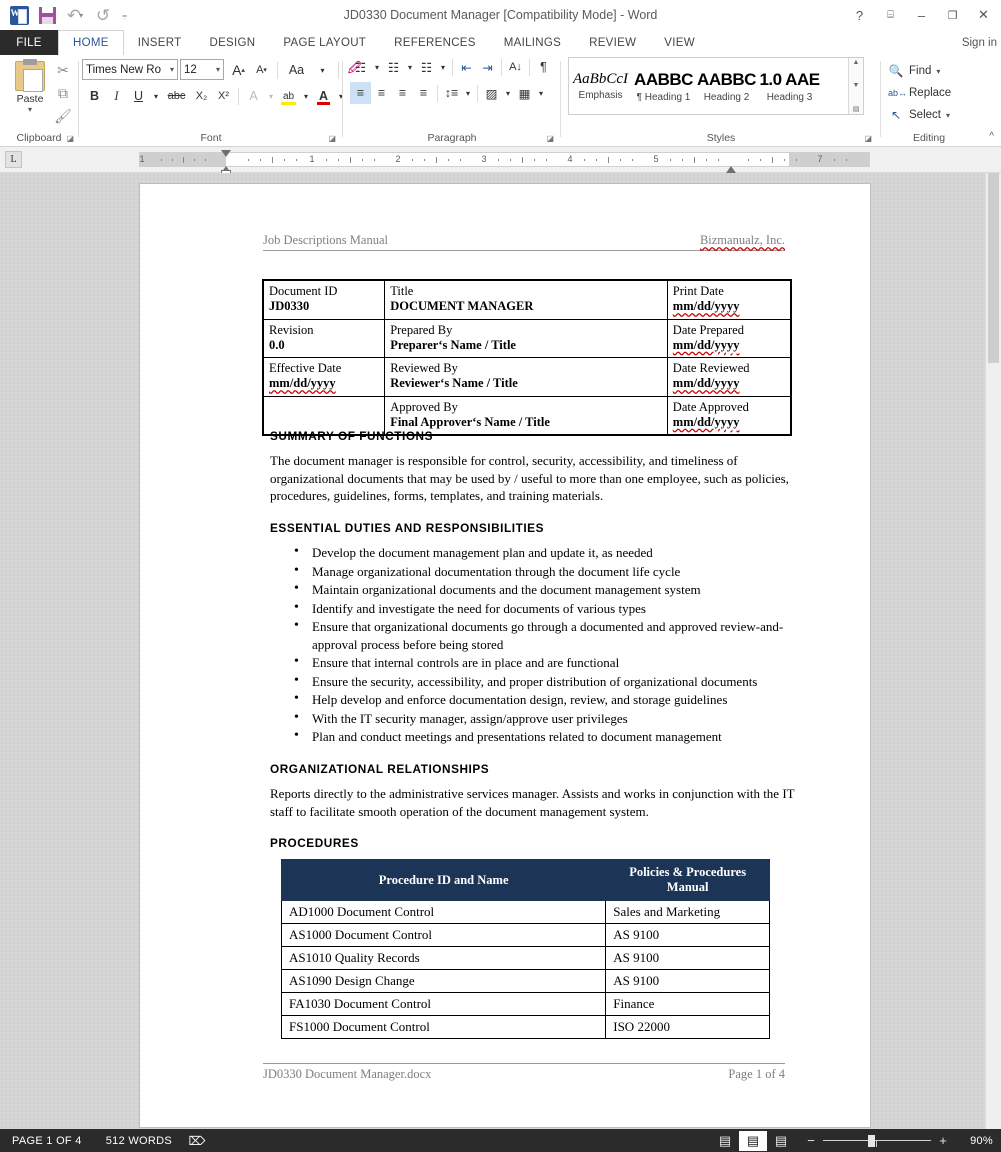 Image resolution: width=1001 pixels, height=1152 pixels. What do you see at coordinates (226, 154) in the screenshot?
I see `first-line-indent-marker` at bounding box center [226, 154].